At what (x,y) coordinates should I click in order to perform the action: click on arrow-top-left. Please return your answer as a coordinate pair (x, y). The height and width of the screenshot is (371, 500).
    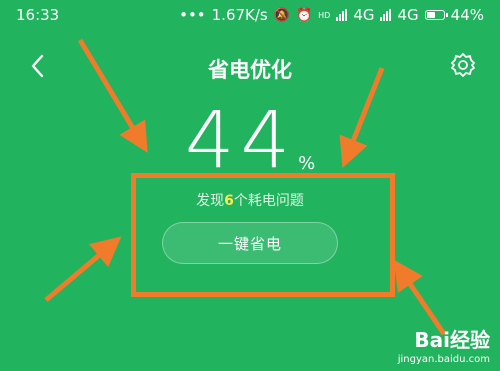
    Looking at the image, I should click on (112, 95).